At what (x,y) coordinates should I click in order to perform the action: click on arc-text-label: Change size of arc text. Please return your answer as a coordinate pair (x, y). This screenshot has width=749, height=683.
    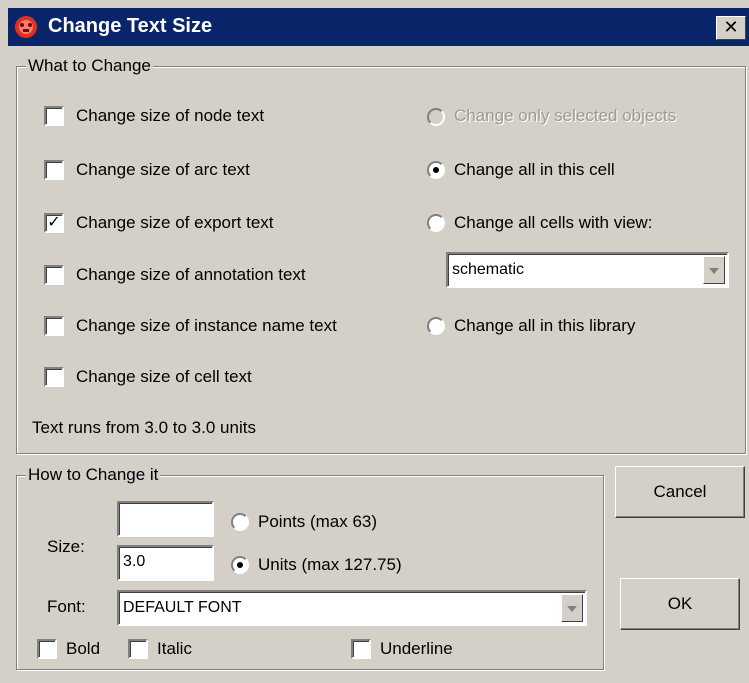
    Looking at the image, I should click on (163, 169).